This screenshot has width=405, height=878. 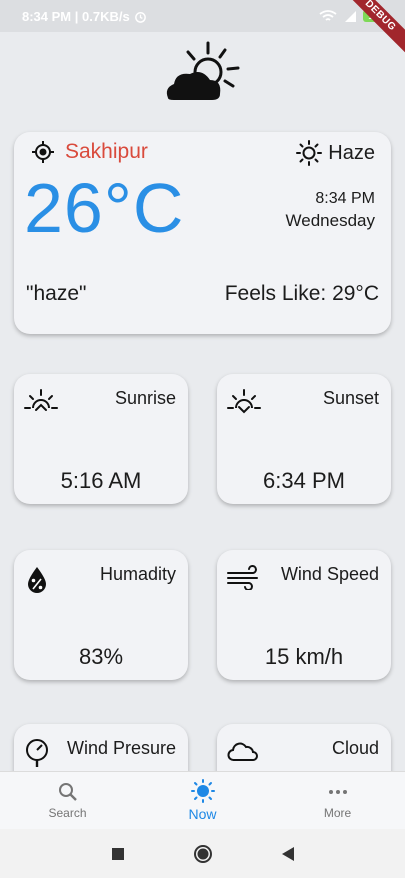 I want to click on nav-search: Search, so click(x=68, y=800).